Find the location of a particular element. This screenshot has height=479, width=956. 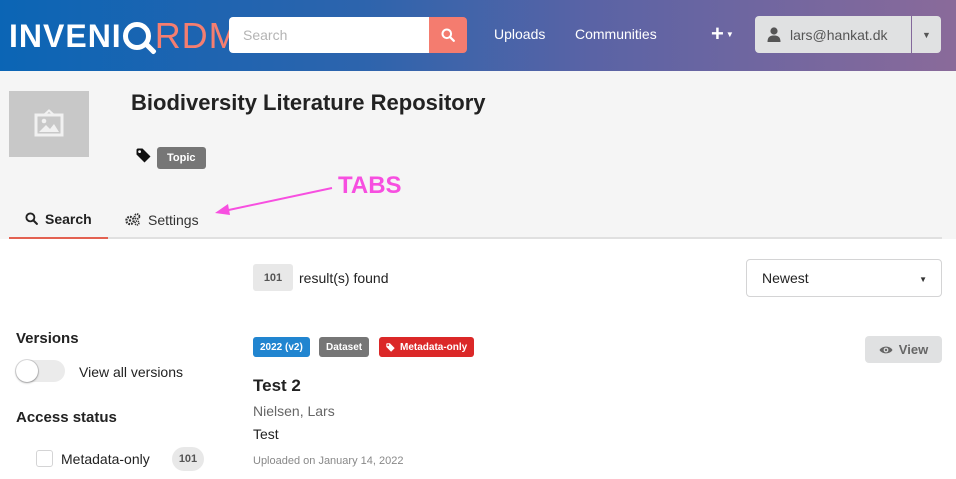

version-label: 2022 (v2) is located at coordinates (281, 347).